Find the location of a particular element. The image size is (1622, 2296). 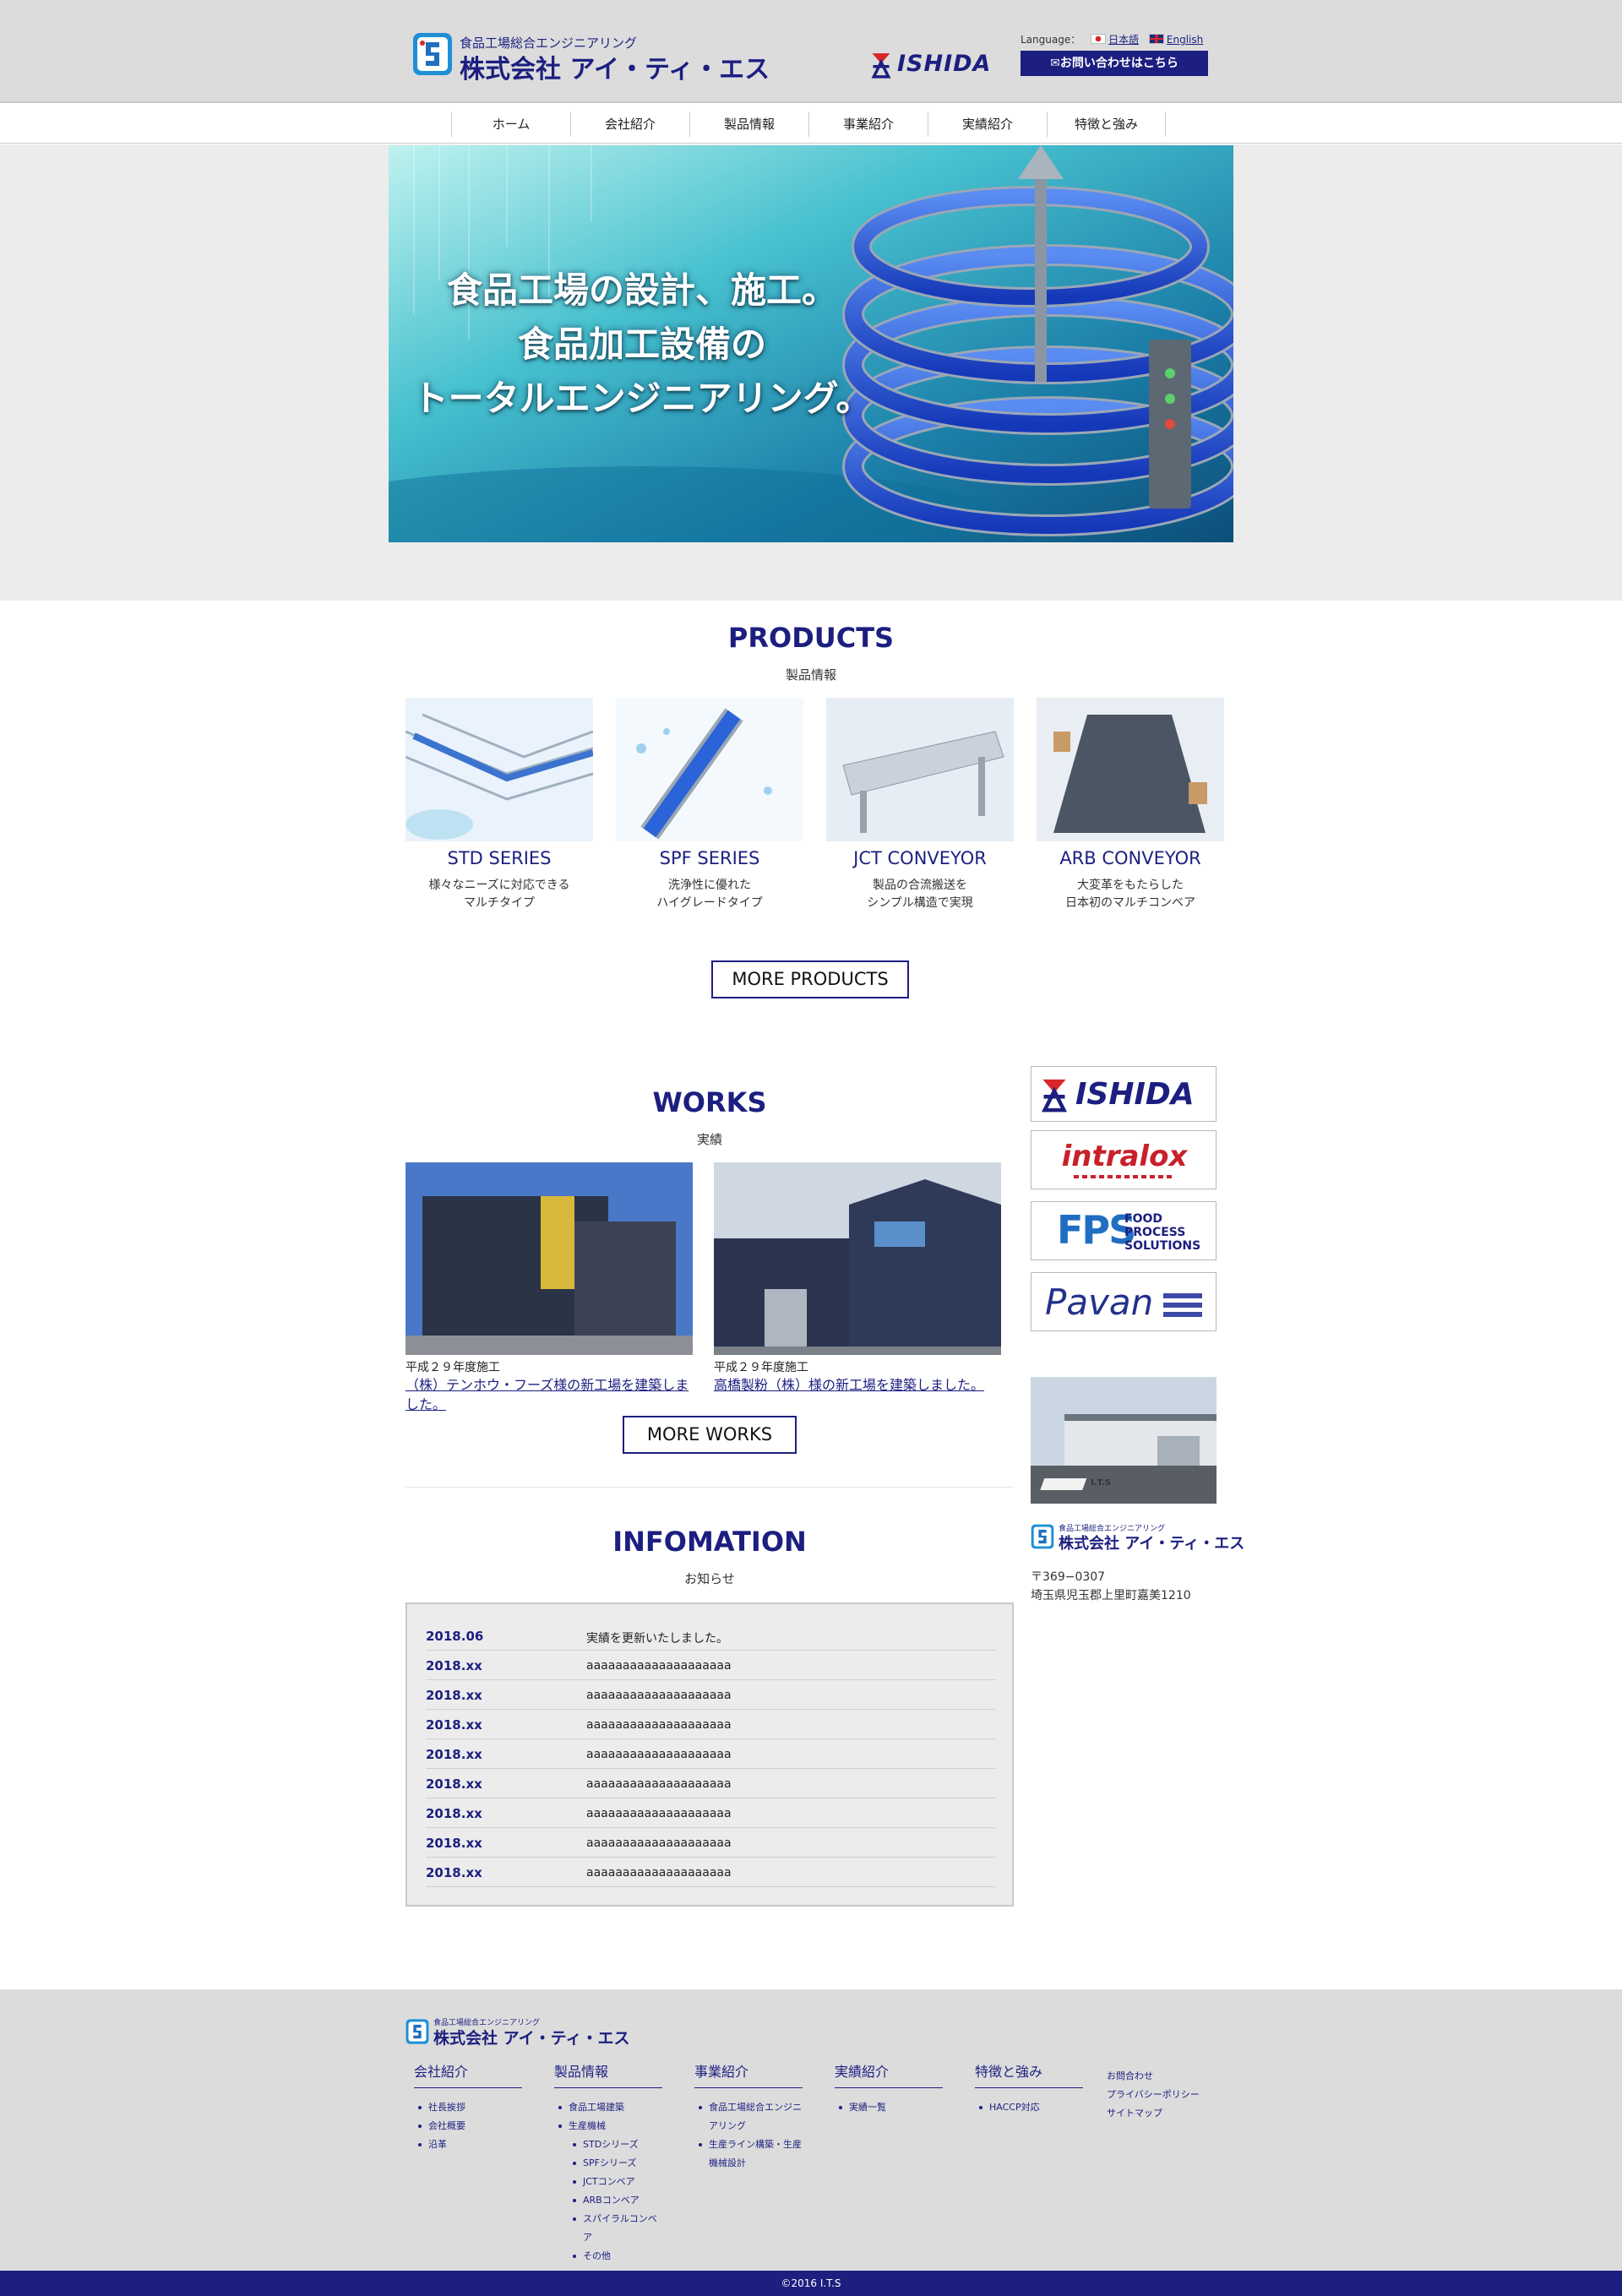

info-date: 2018.06 is located at coordinates (455, 1636).